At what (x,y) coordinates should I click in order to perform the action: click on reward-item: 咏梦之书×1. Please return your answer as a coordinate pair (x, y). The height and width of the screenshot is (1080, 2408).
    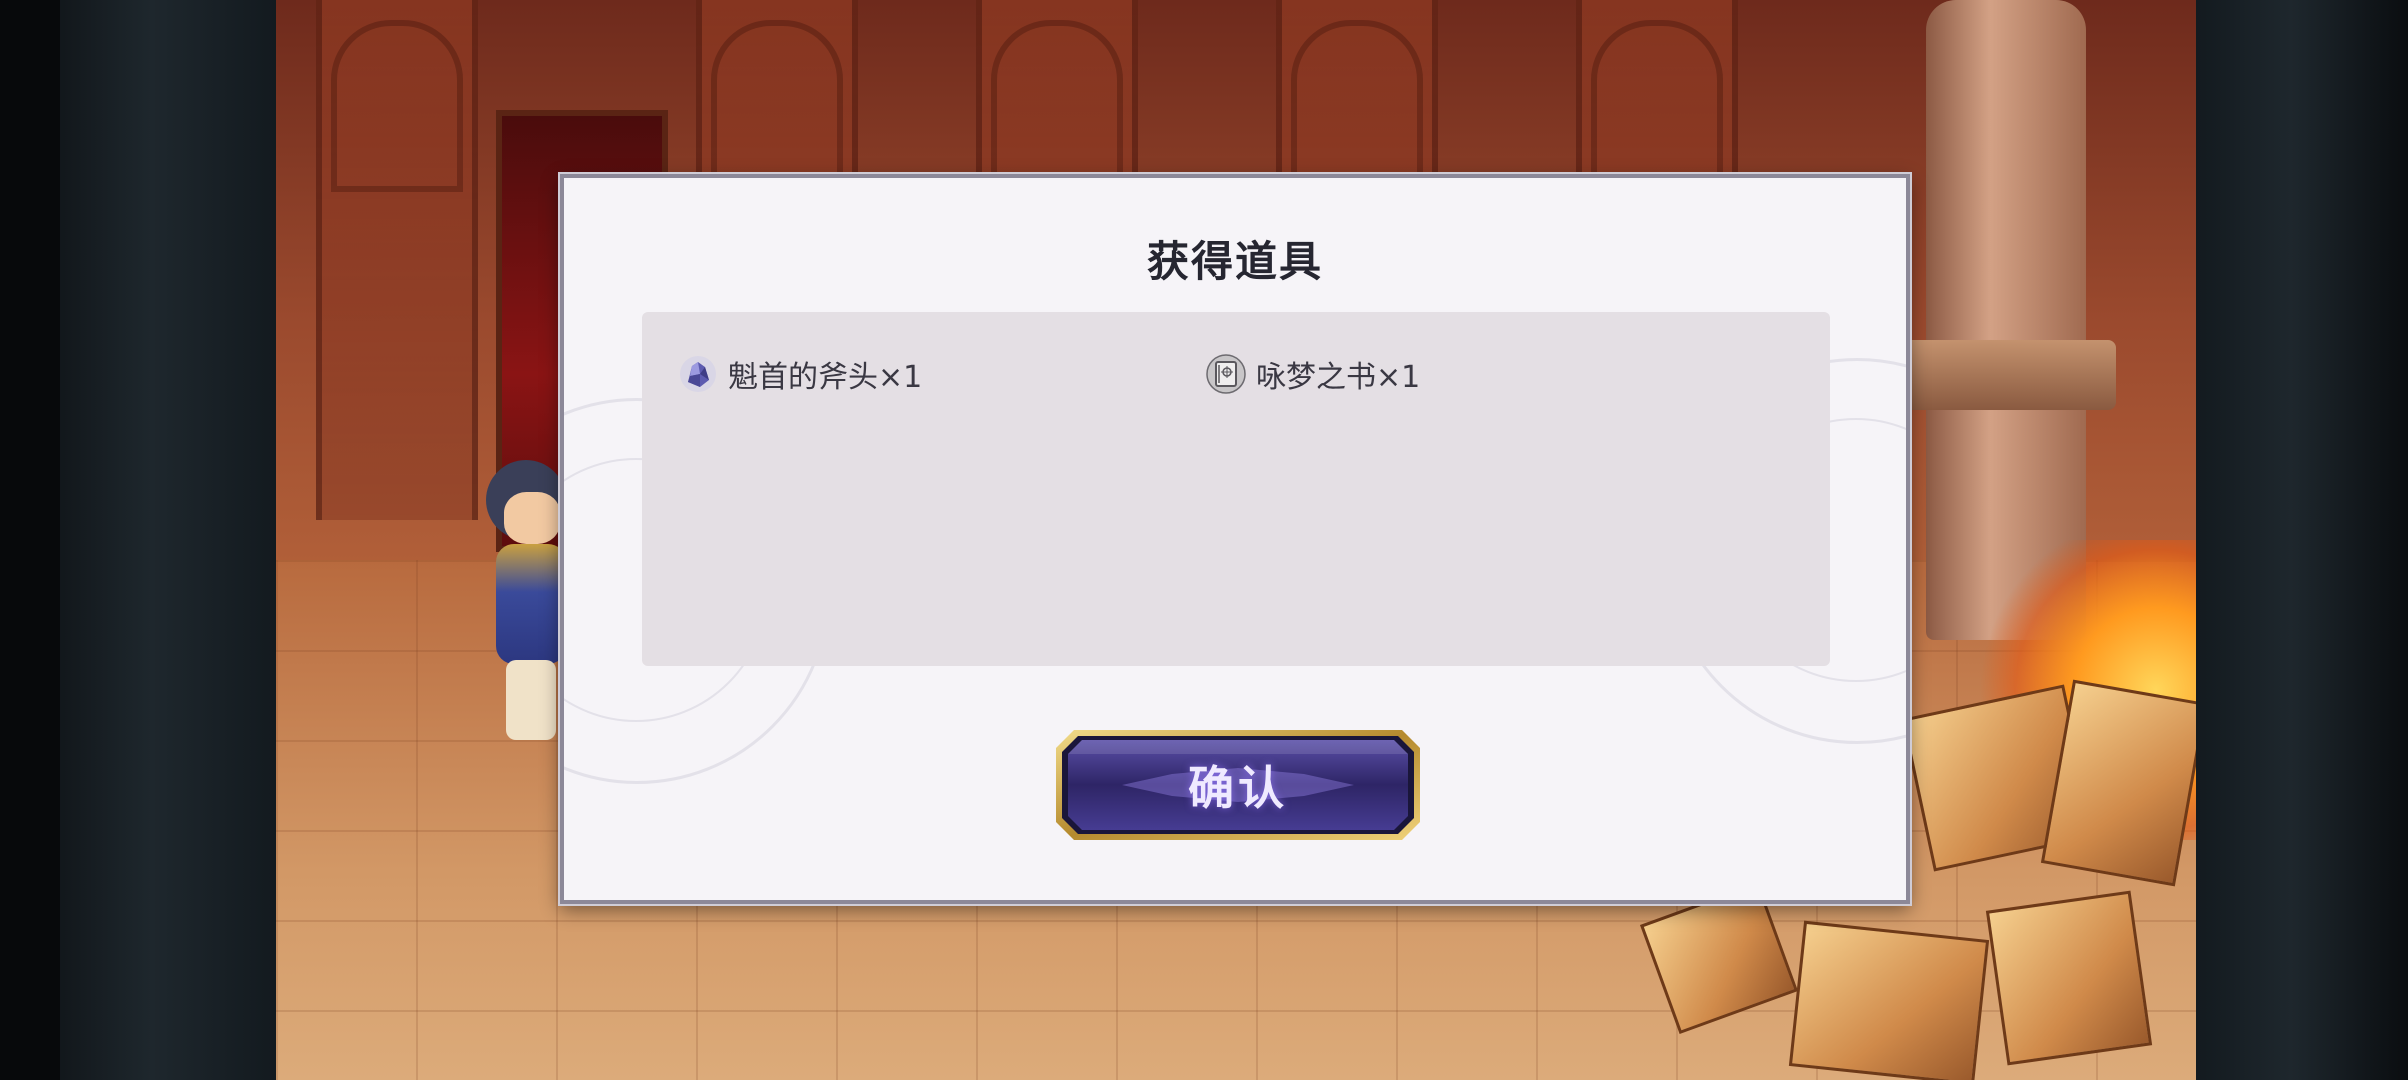
    Looking at the image, I should click on (1313, 374).